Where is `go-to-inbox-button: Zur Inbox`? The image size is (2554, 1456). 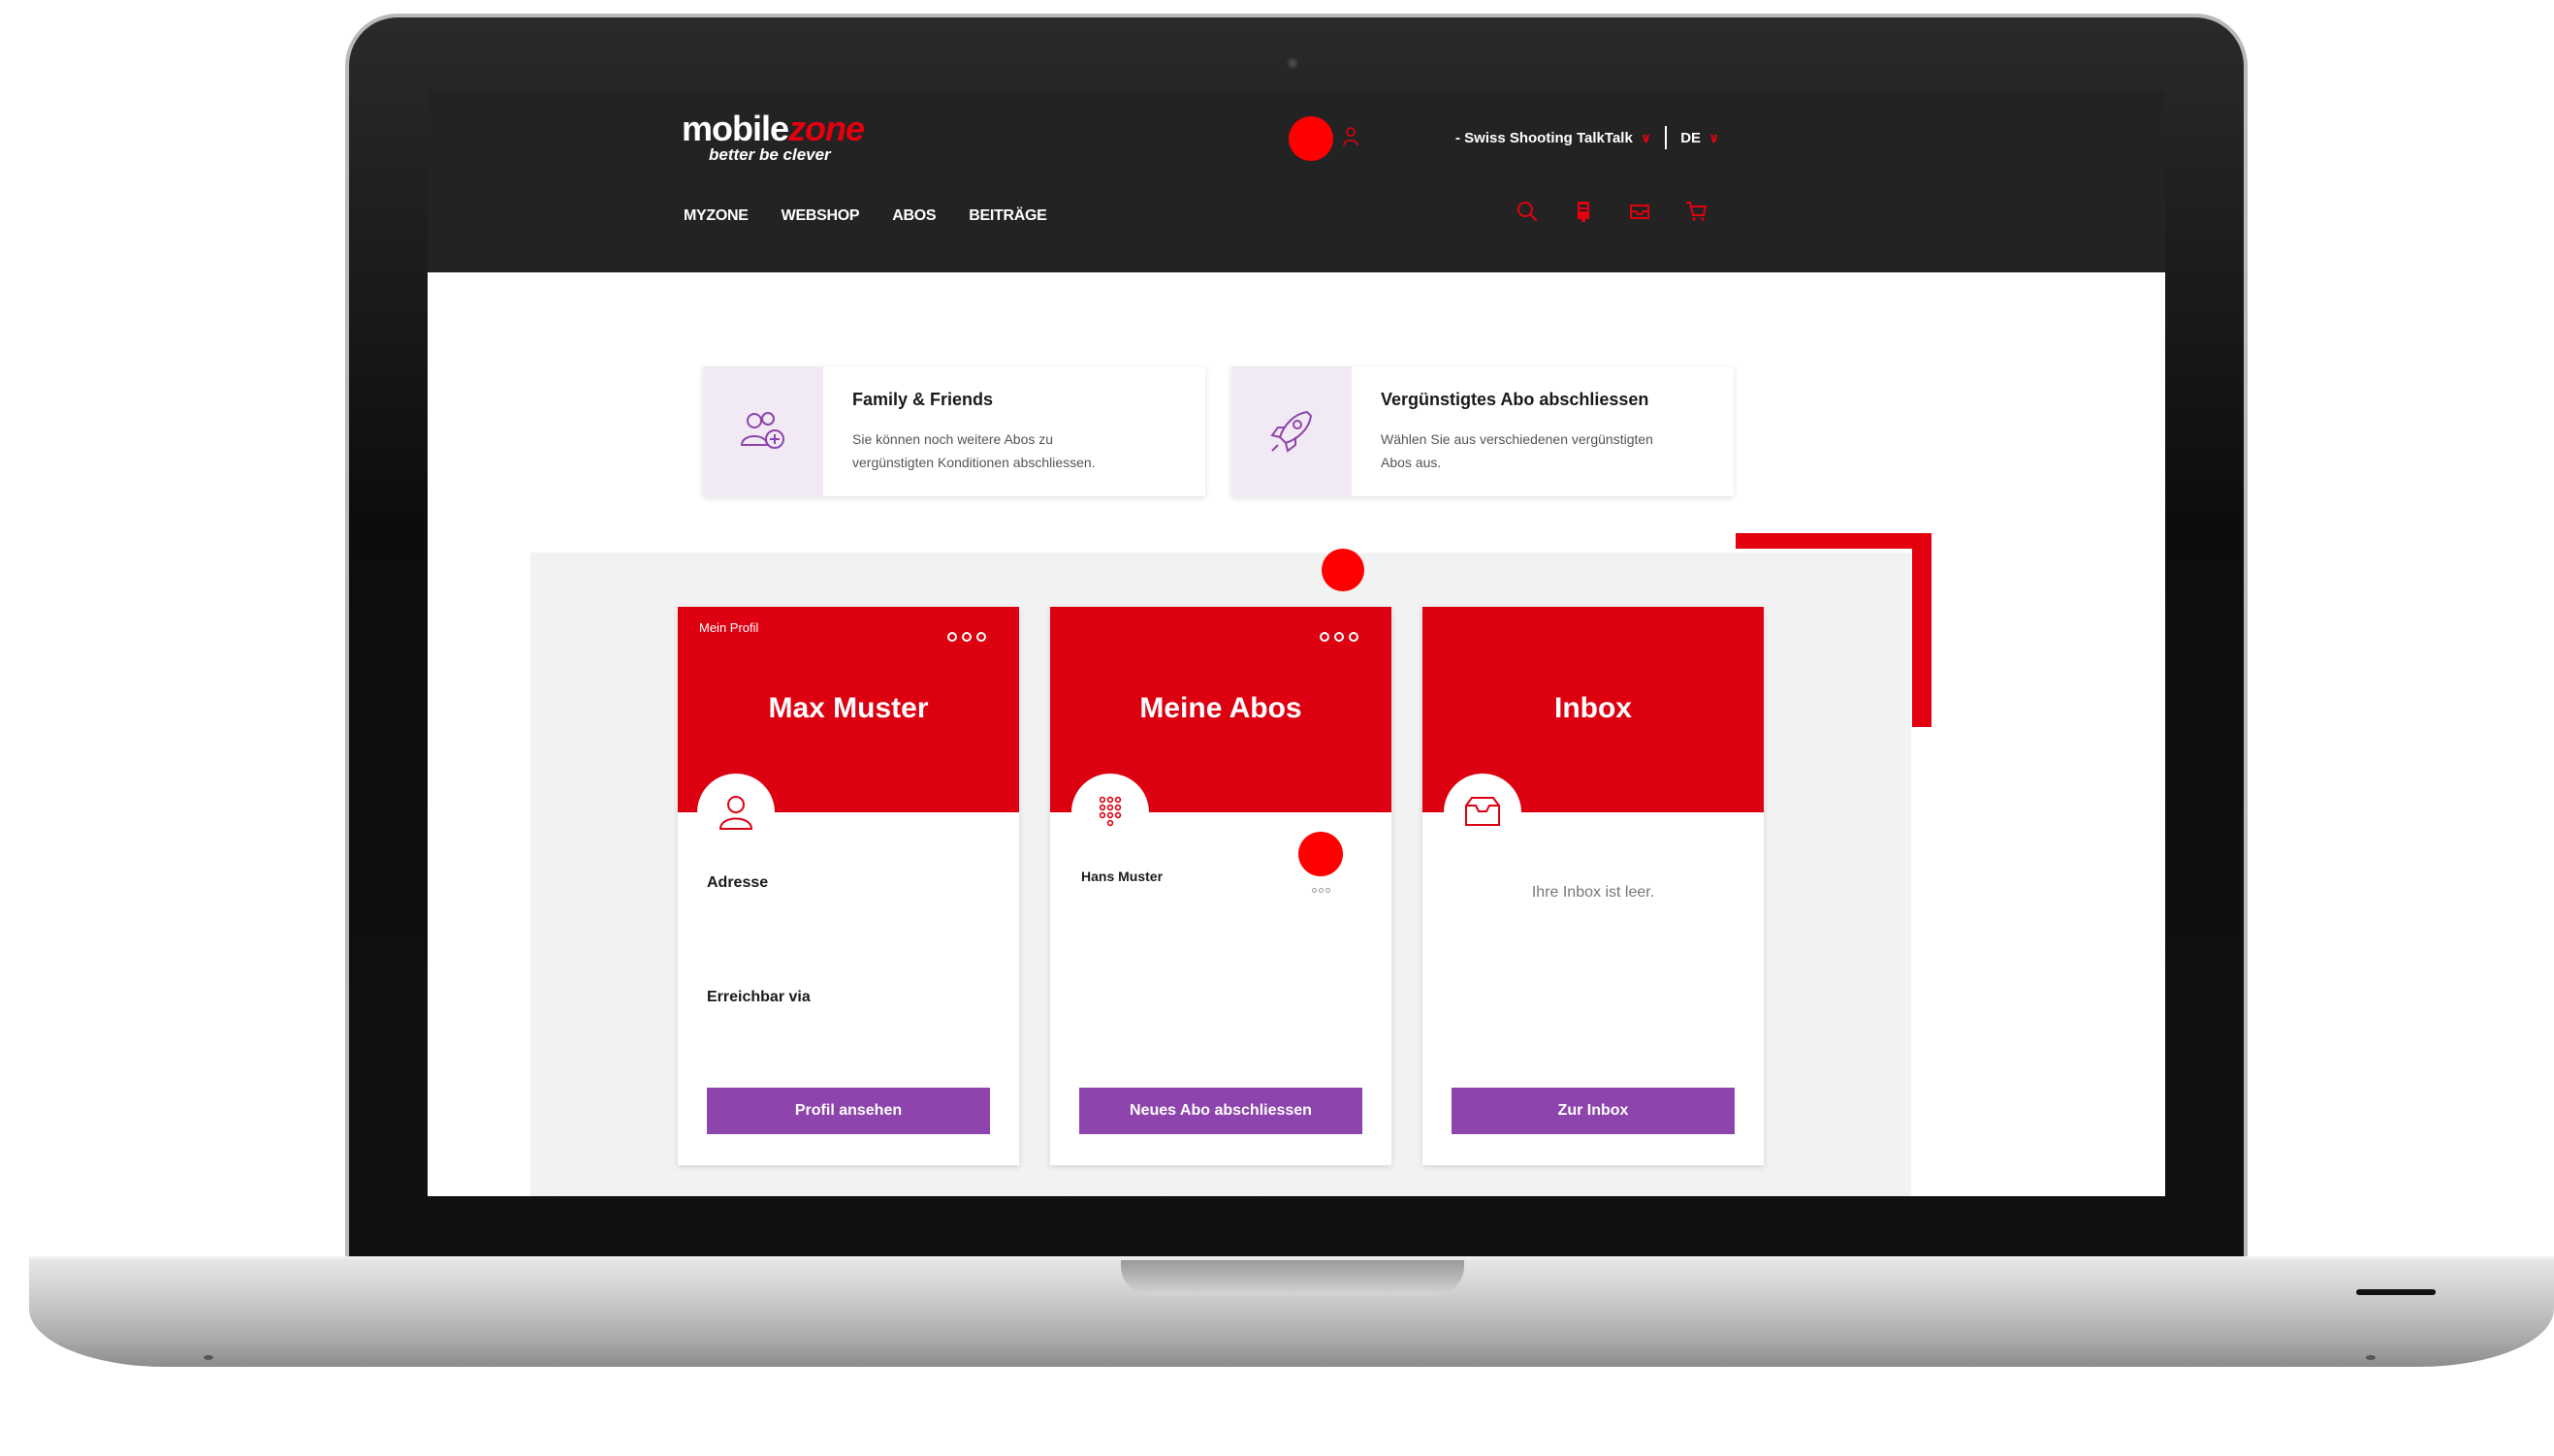
go-to-inbox-button: Zur Inbox is located at coordinates (1593, 1111).